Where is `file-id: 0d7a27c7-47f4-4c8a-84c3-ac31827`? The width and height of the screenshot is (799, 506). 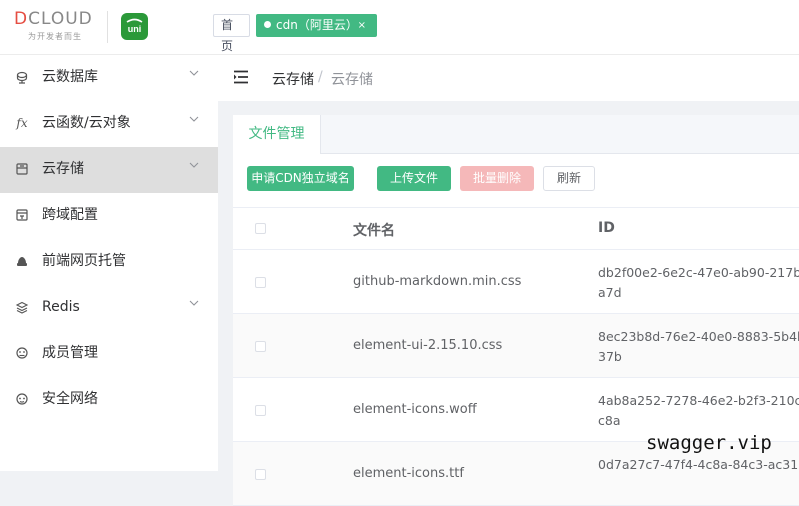
file-id: 0d7a27c7-47f4-4c8a-84c3-ac31827 is located at coordinates (698, 465).